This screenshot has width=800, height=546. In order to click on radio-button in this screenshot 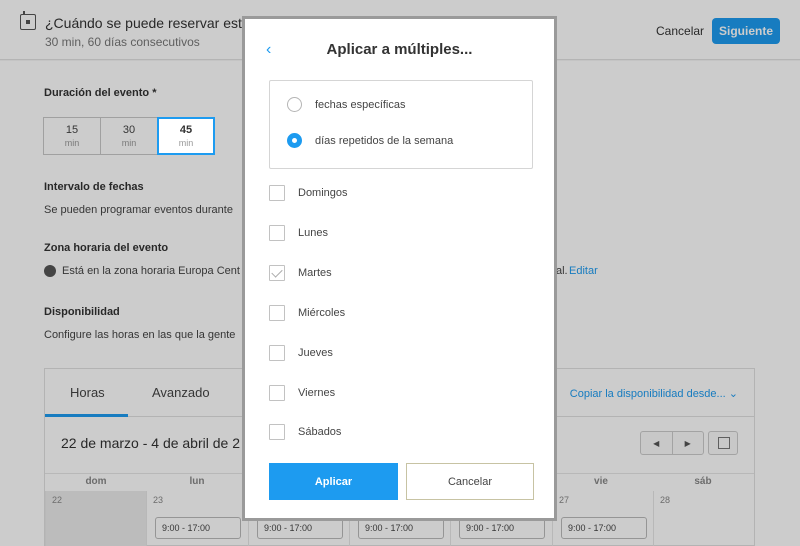, I will do `click(294, 104)`.